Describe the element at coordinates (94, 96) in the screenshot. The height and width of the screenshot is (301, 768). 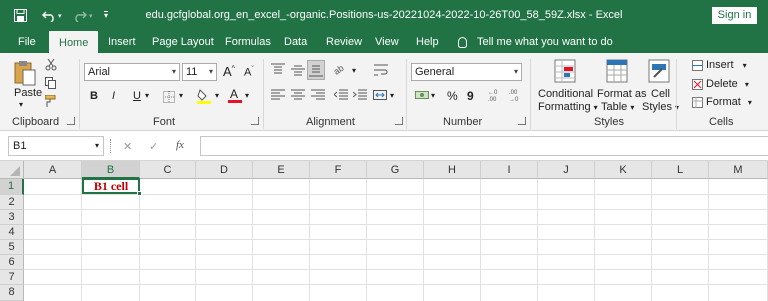
I see `bold-button: B` at that location.